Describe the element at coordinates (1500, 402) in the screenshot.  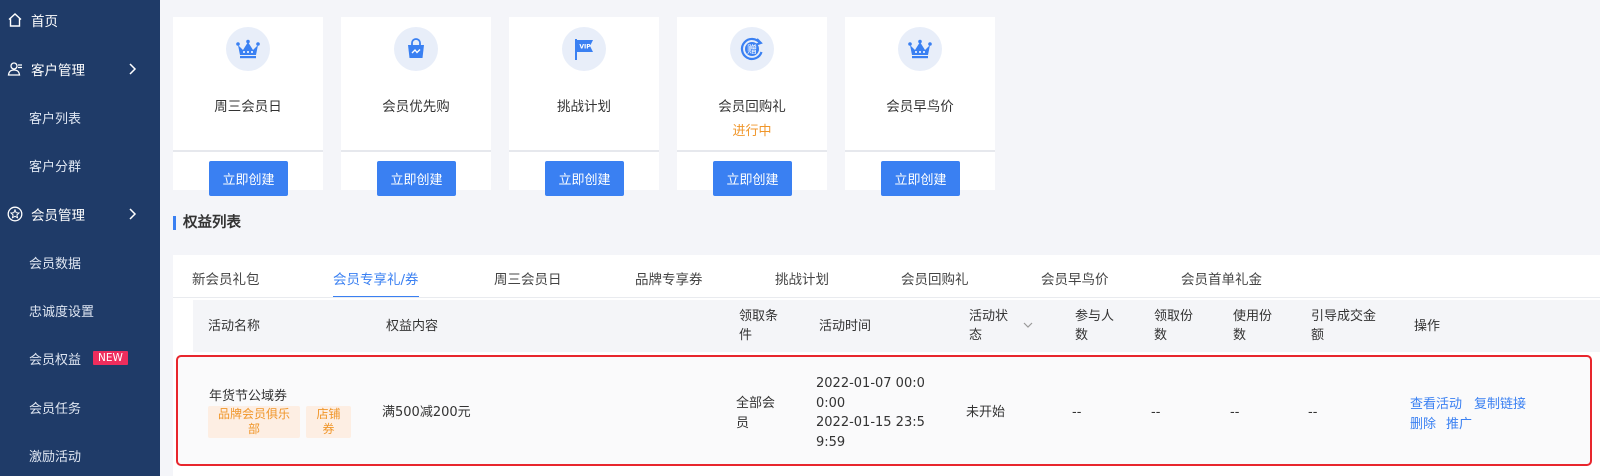
I see `copy-link-link: 复制链接` at that location.